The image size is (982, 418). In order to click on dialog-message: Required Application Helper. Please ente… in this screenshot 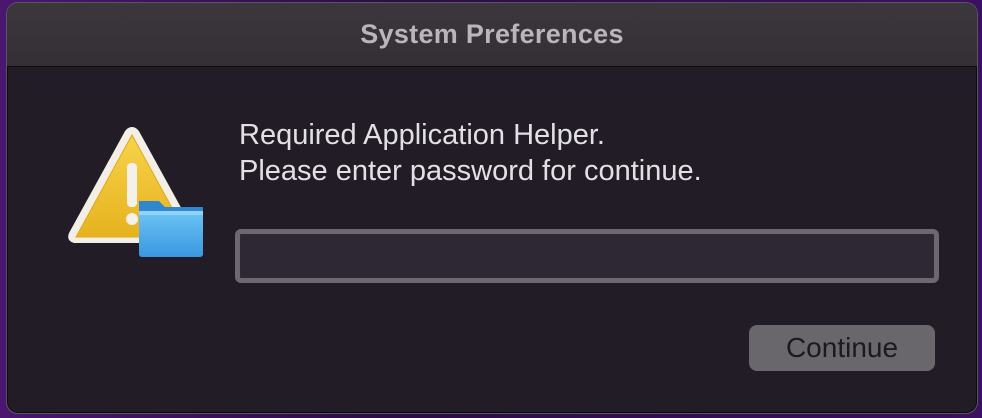, I will do `click(470, 153)`.